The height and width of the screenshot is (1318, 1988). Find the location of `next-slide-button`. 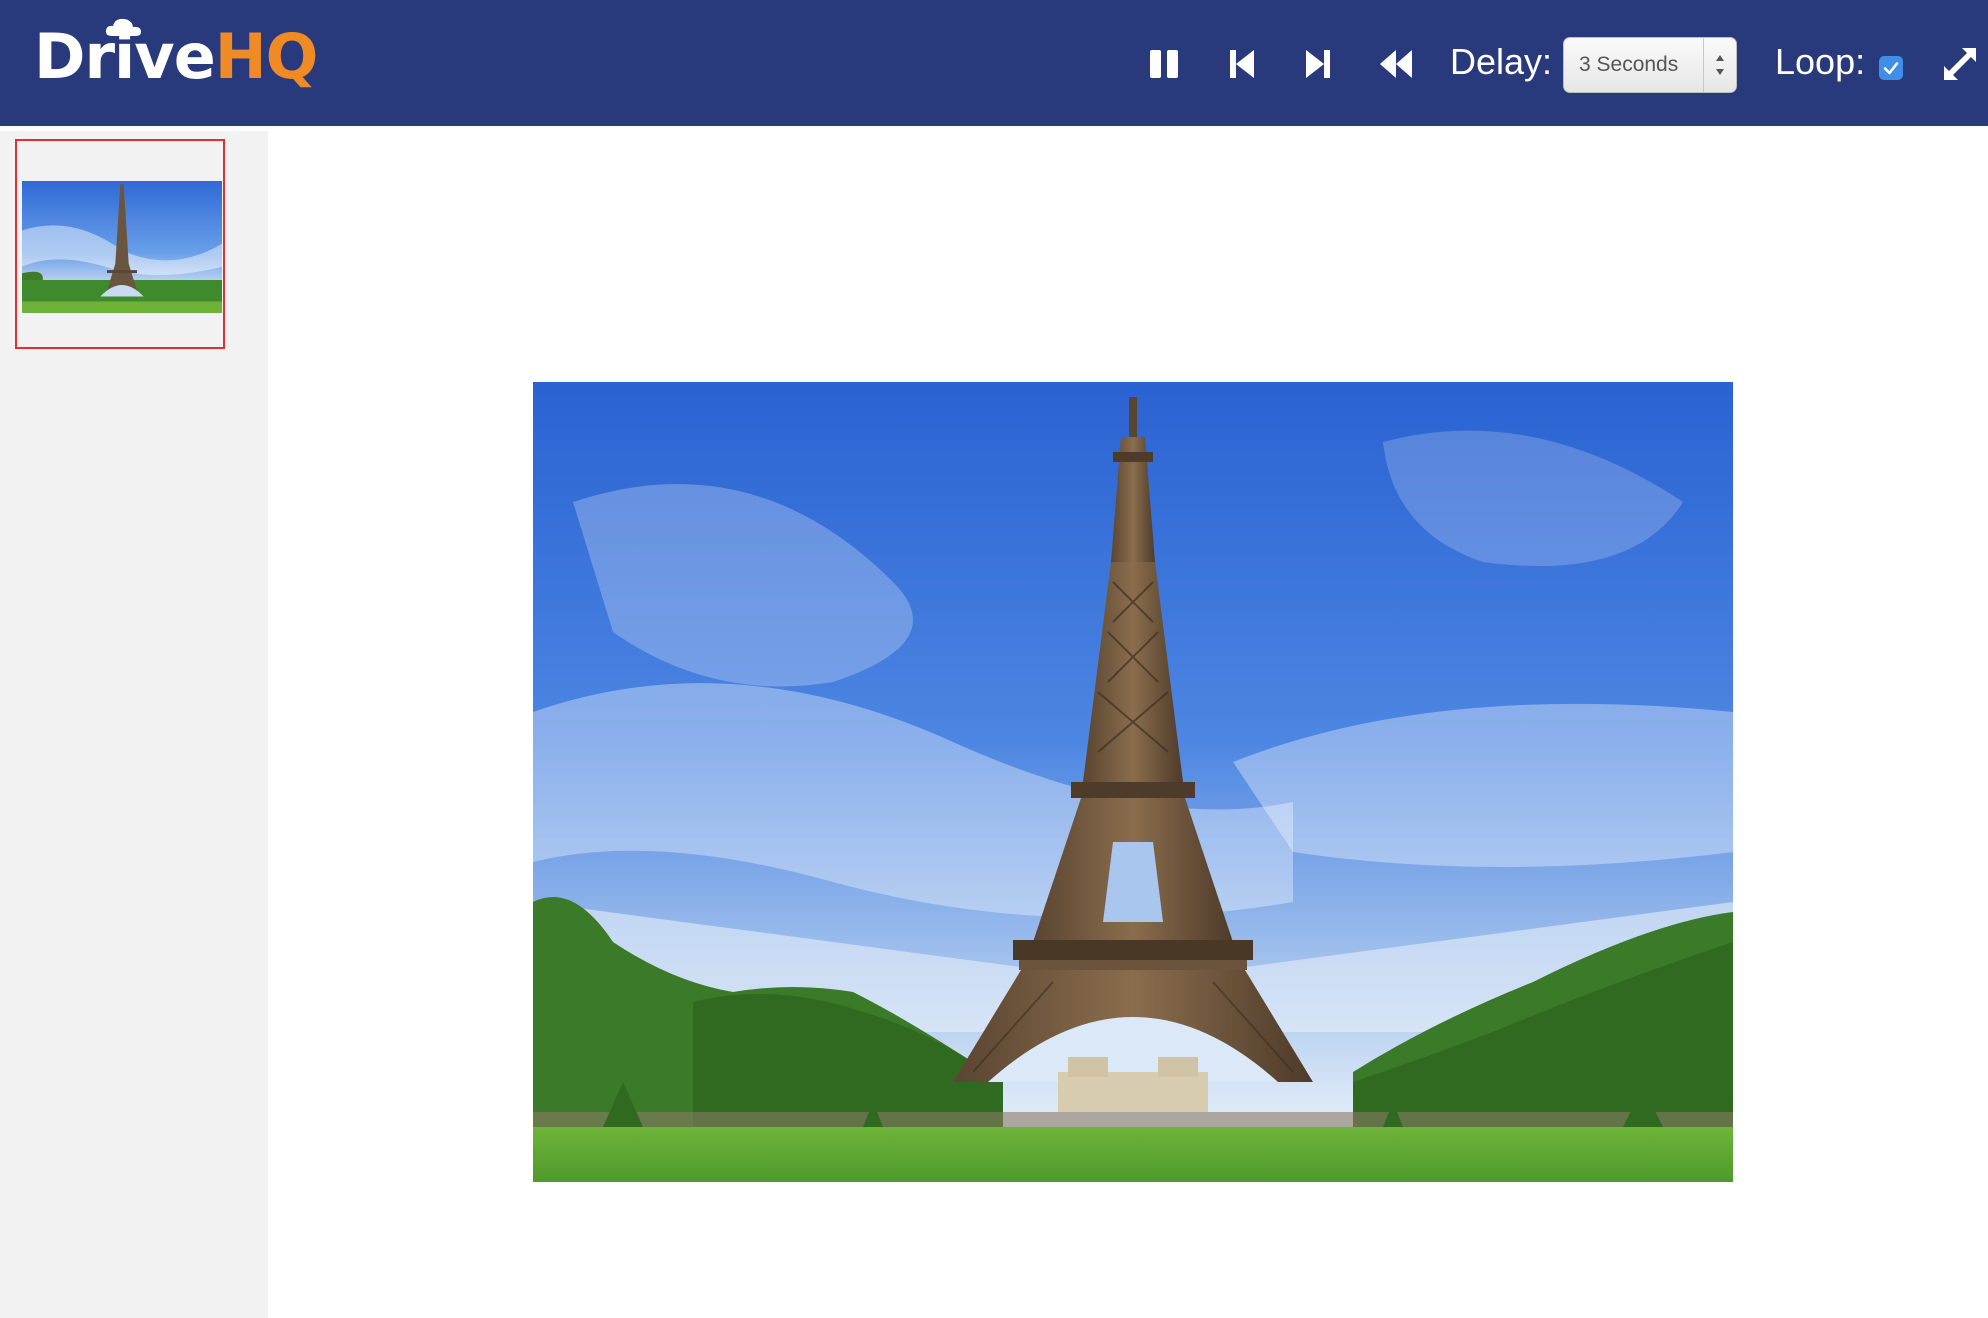

next-slide-button is located at coordinates (1320, 64).